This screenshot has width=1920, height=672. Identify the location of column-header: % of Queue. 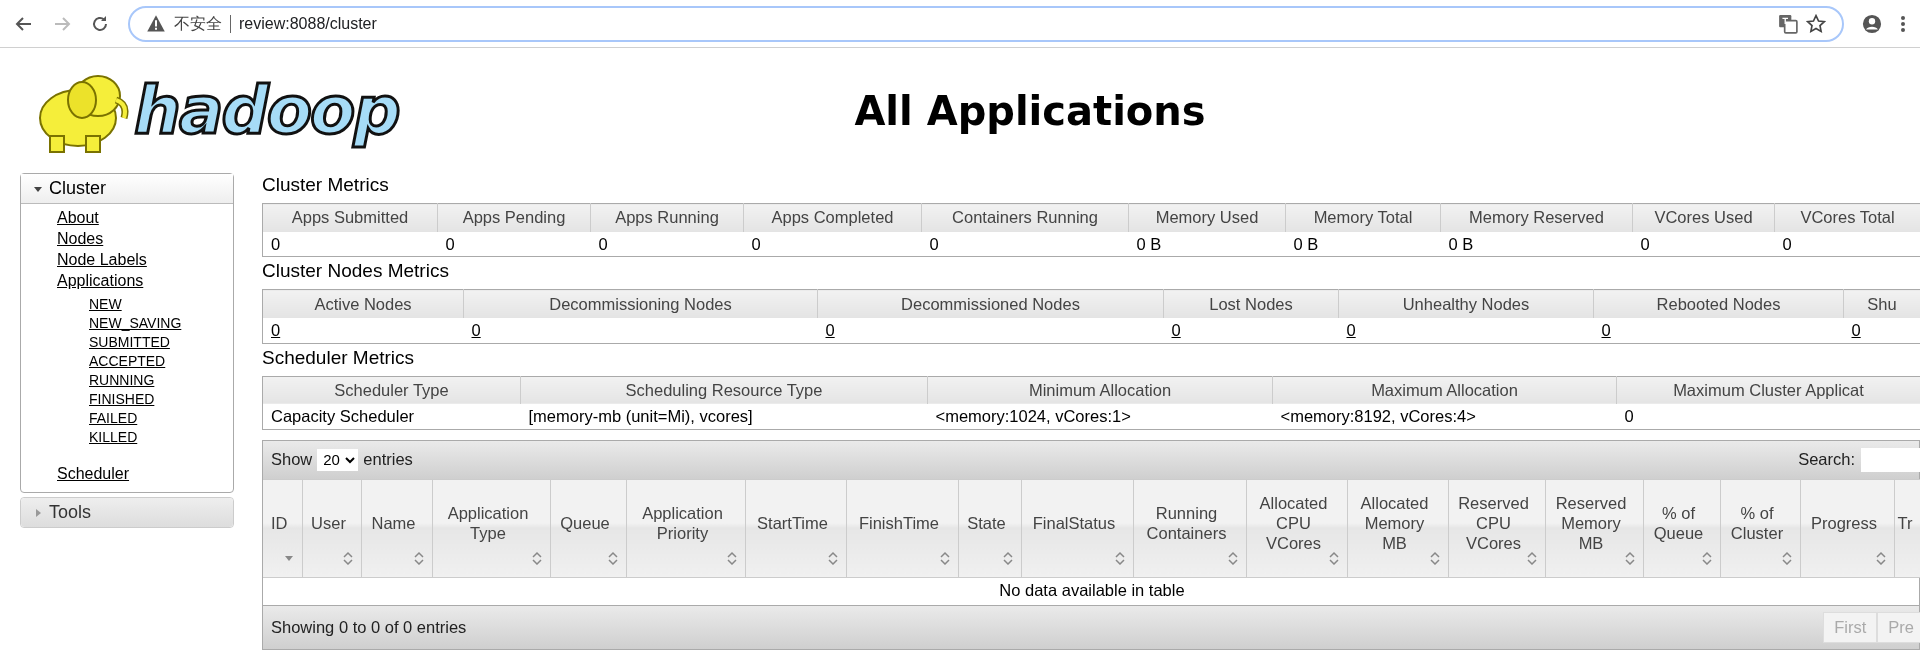
(1681, 528).